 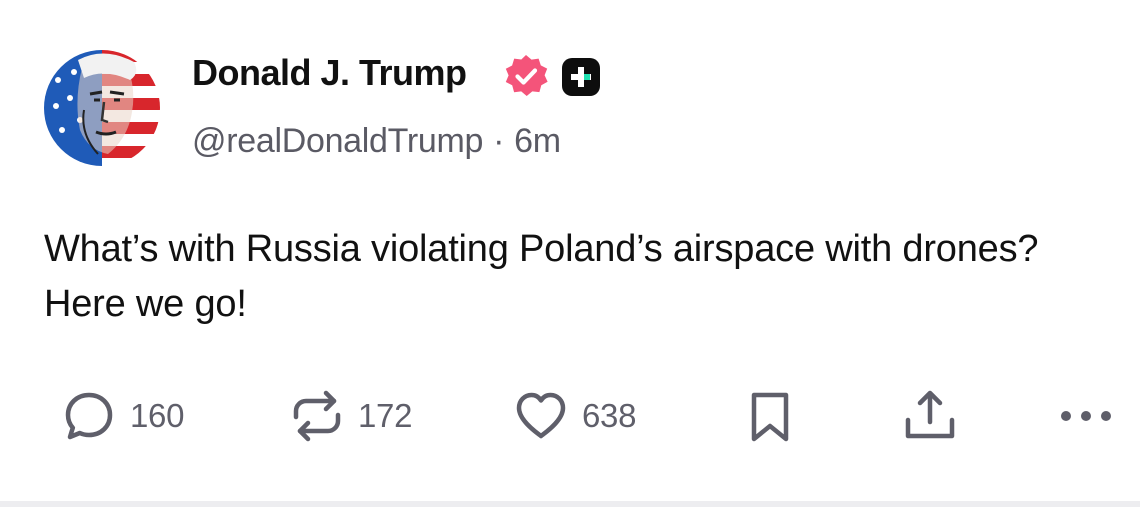 What do you see at coordinates (157, 415) in the screenshot?
I see `reply-count: 160` at bounding box center [157, 415].